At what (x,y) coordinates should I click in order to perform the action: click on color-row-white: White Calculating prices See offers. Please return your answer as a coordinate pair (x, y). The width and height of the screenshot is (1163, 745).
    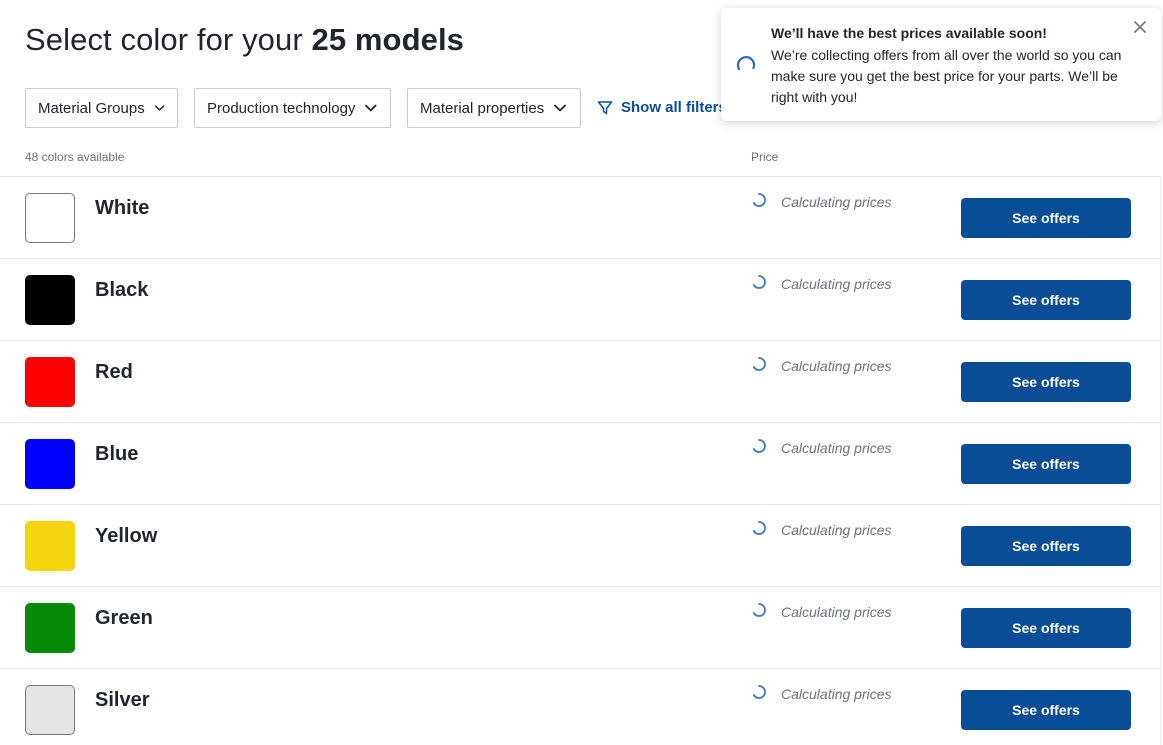
    Looking at the image, I should click on (580, 217).